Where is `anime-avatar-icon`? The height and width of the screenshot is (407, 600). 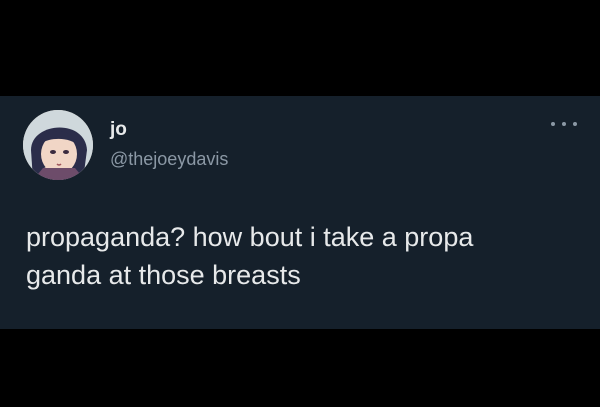 anime-avatar-icon is located at coordinates (58, 145).